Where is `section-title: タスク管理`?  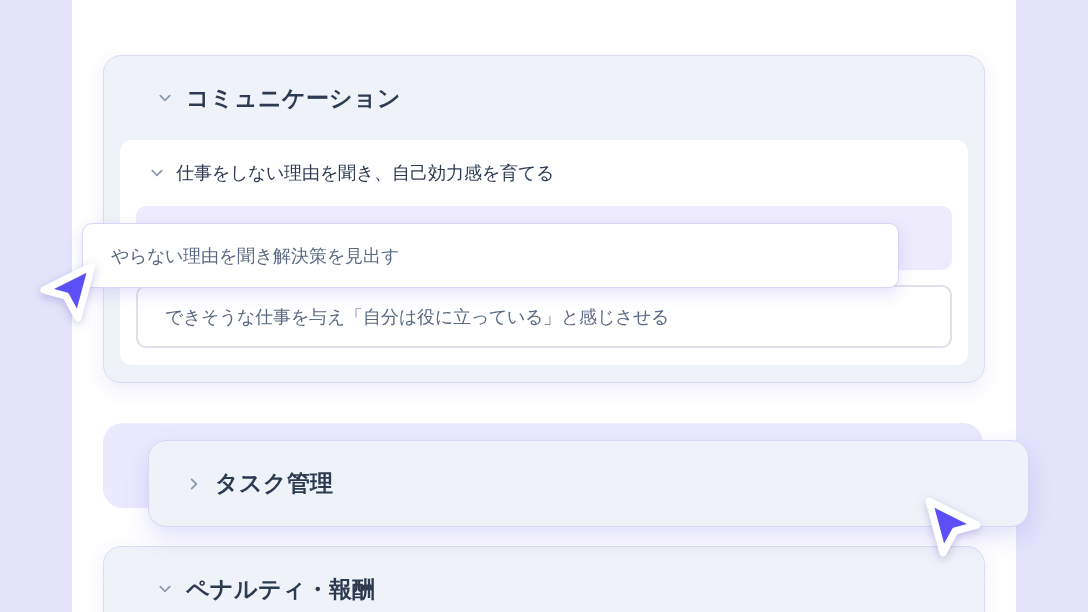
section-title: タスク管理 is located at coordinates (274, 483).